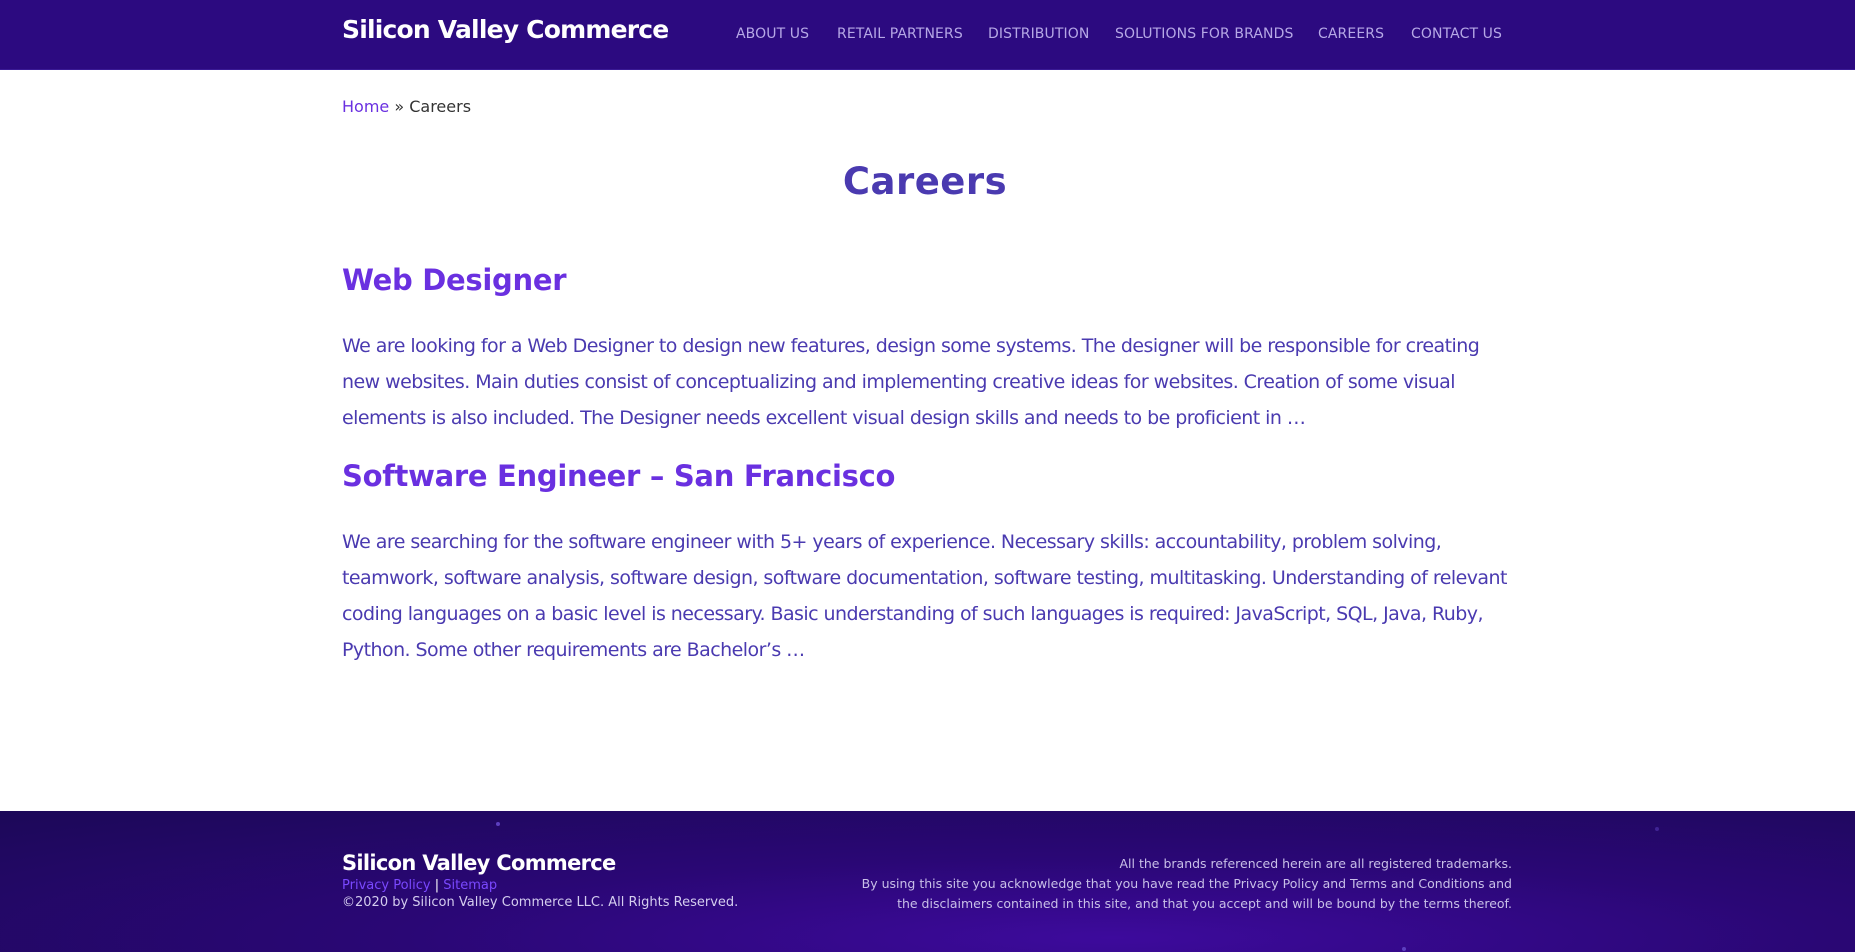  I want to click on nav-item-careers: CAREERS, so click(1351, 34).